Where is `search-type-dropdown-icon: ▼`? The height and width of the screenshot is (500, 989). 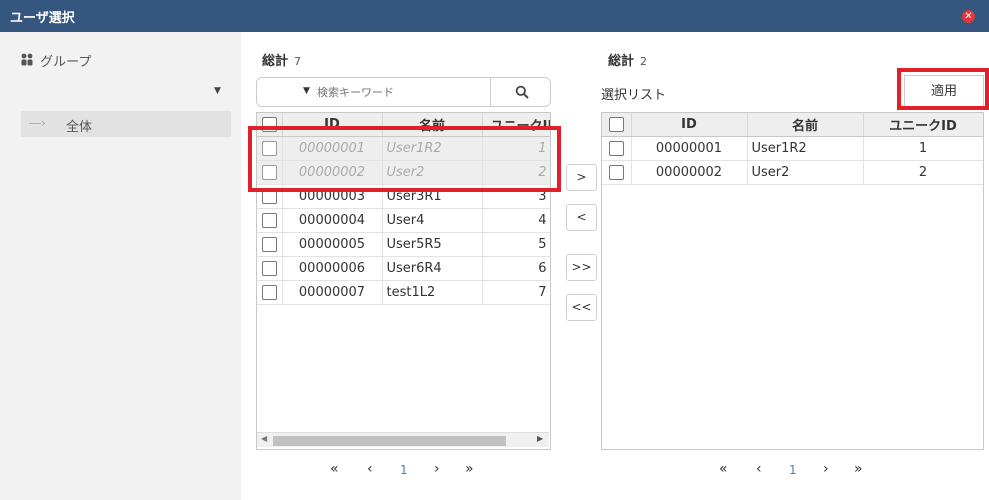 search-type-dropdown-icon: ▼ is located at coordinates (306, 91).